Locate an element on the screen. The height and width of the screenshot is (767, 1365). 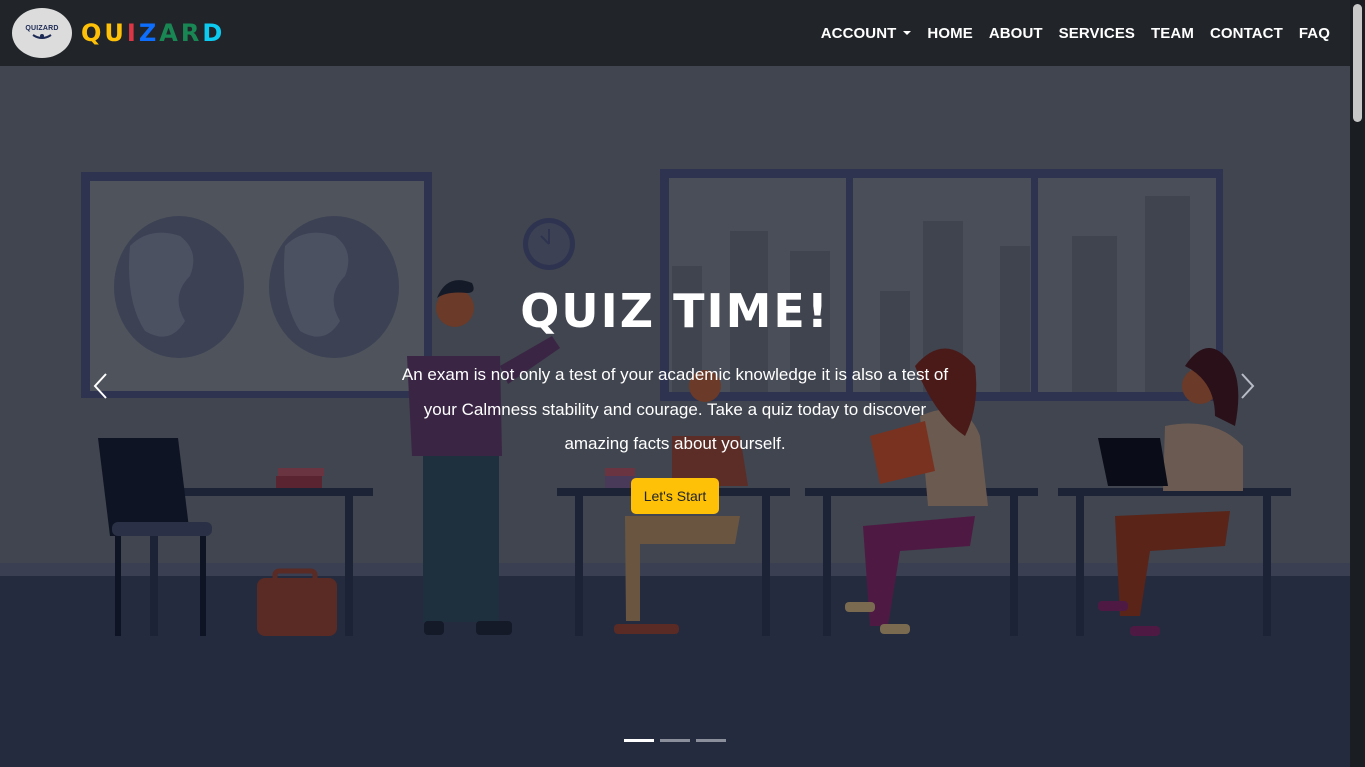
chevron-right-icon is located at coordinates (1248, 386).